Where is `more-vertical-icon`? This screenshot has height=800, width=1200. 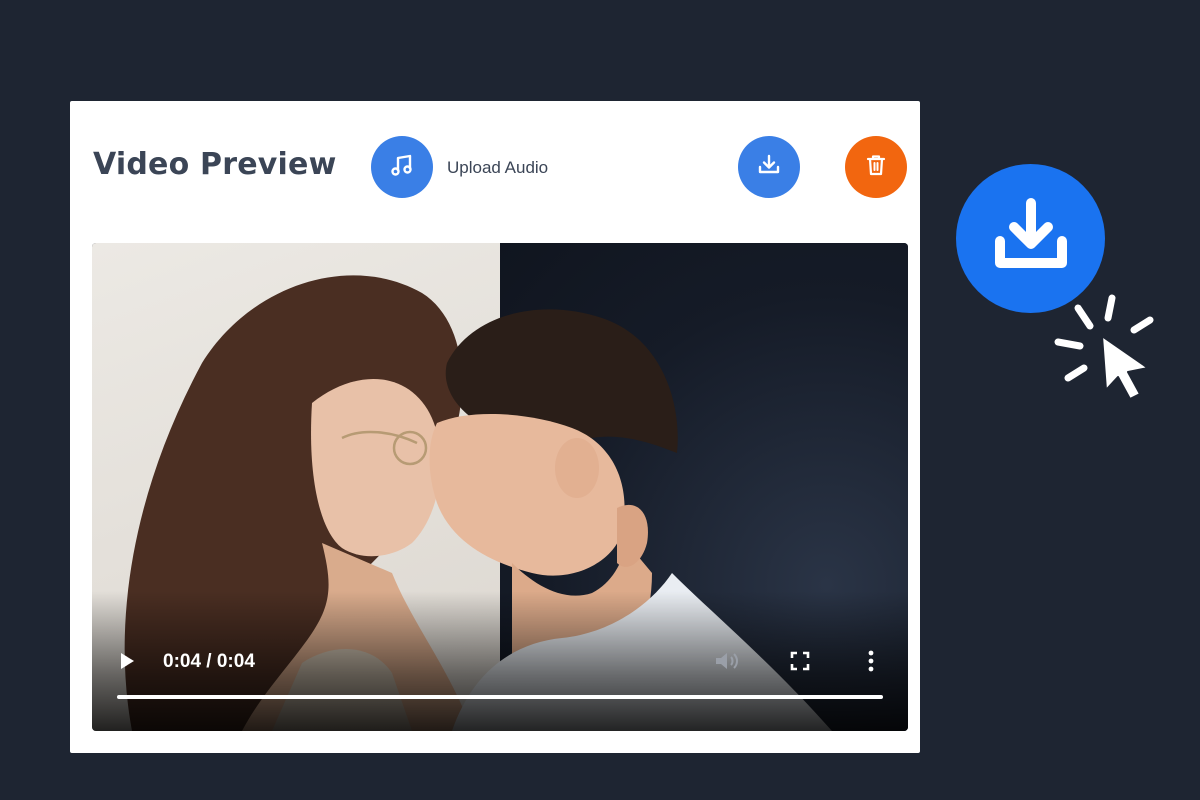 more-vertical-icon is located at coordinates (871, 663).